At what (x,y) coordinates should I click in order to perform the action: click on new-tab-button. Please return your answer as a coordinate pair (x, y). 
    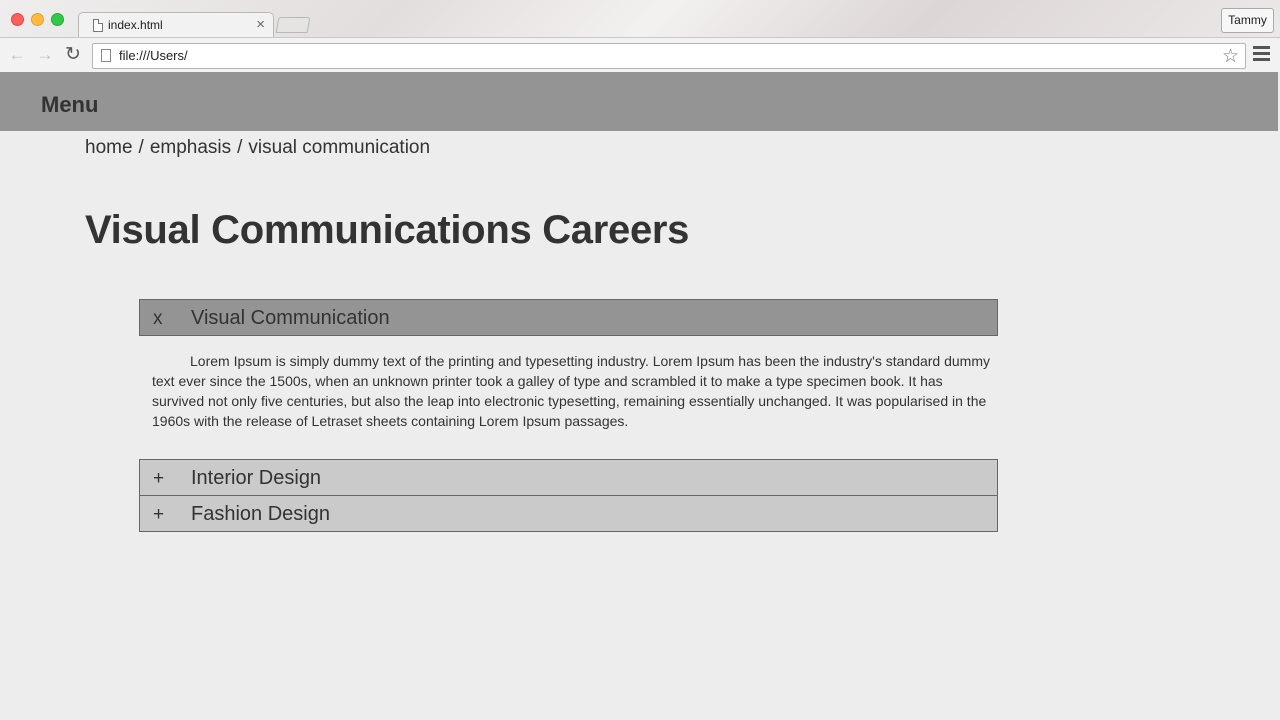
    Looking at the image, I should click on (293, 25).